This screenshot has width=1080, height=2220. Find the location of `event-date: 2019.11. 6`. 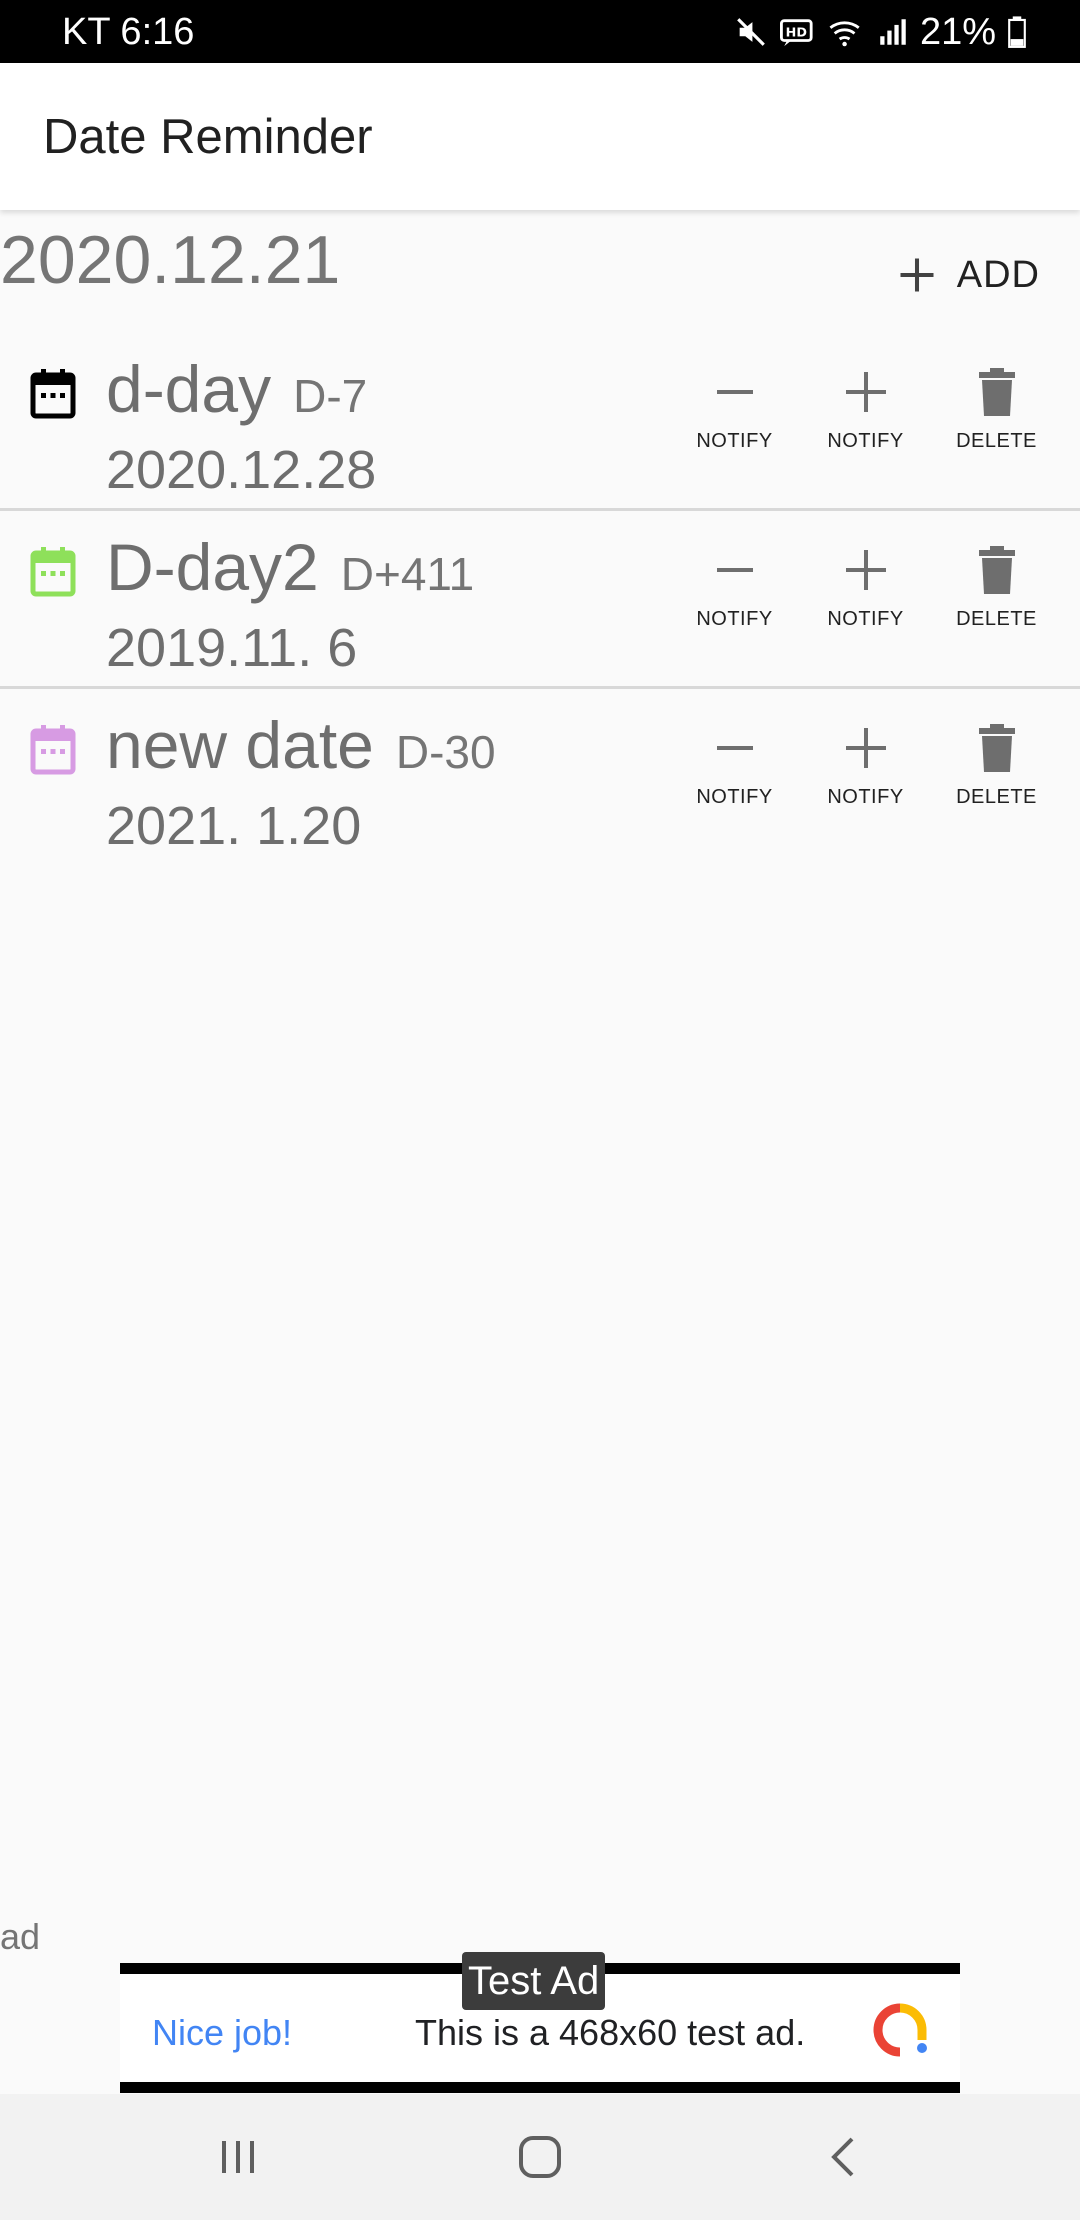

event-date: 2019.11. 6 is located at coordinates (232, 648).